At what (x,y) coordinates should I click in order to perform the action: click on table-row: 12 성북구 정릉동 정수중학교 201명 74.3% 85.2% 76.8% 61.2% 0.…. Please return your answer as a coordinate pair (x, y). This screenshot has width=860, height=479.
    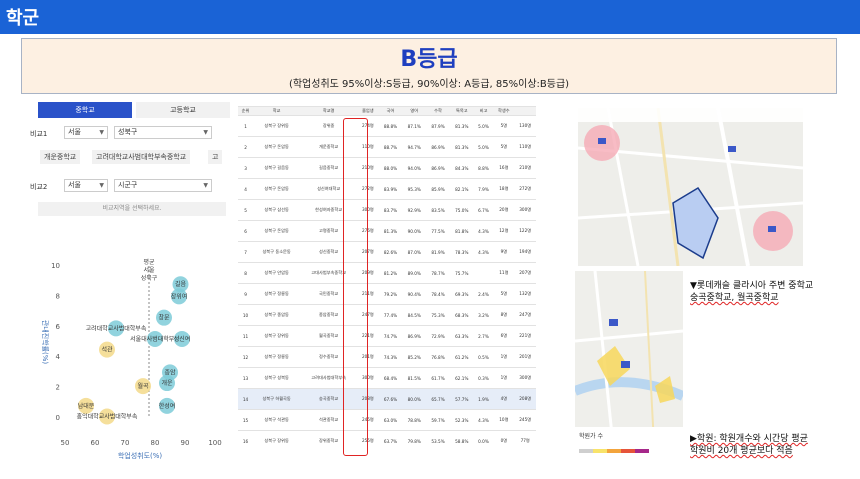
    Looking at the image, I should click on (387, 357).